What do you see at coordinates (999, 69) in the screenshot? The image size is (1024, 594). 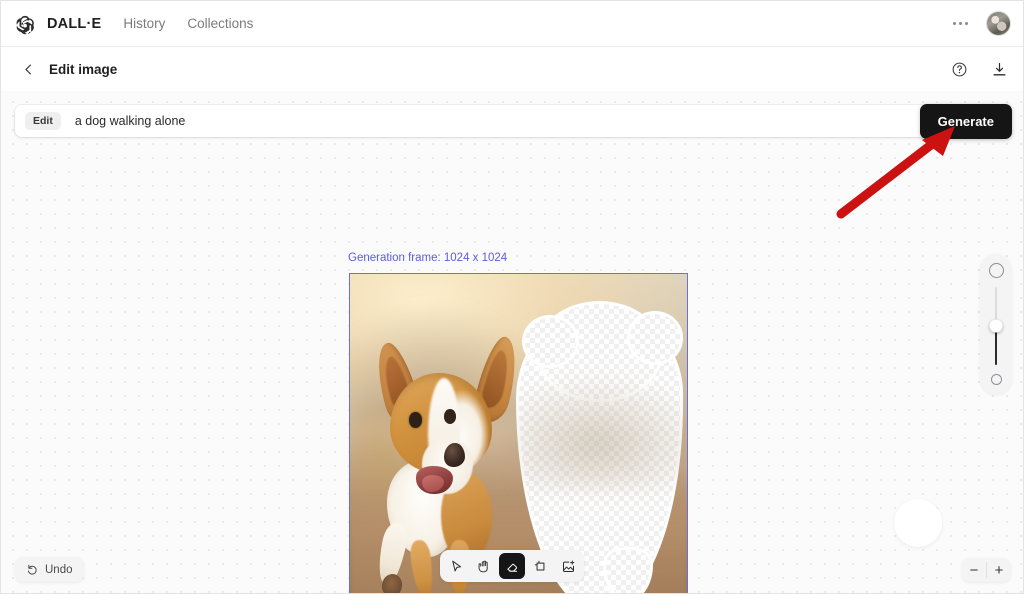 I see `download-icon` at bounding box center [999, 69].